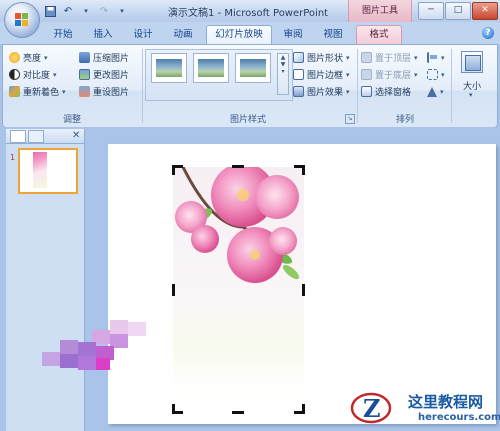  Describe the element at coordinates (248, 13) in the screenshot. I see `window-title: 演示文稿1 - Microsoft PowerPoint` at that location.